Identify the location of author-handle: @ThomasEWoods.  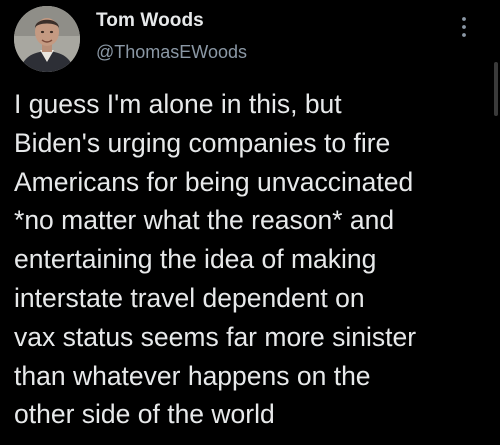
(171, 52).